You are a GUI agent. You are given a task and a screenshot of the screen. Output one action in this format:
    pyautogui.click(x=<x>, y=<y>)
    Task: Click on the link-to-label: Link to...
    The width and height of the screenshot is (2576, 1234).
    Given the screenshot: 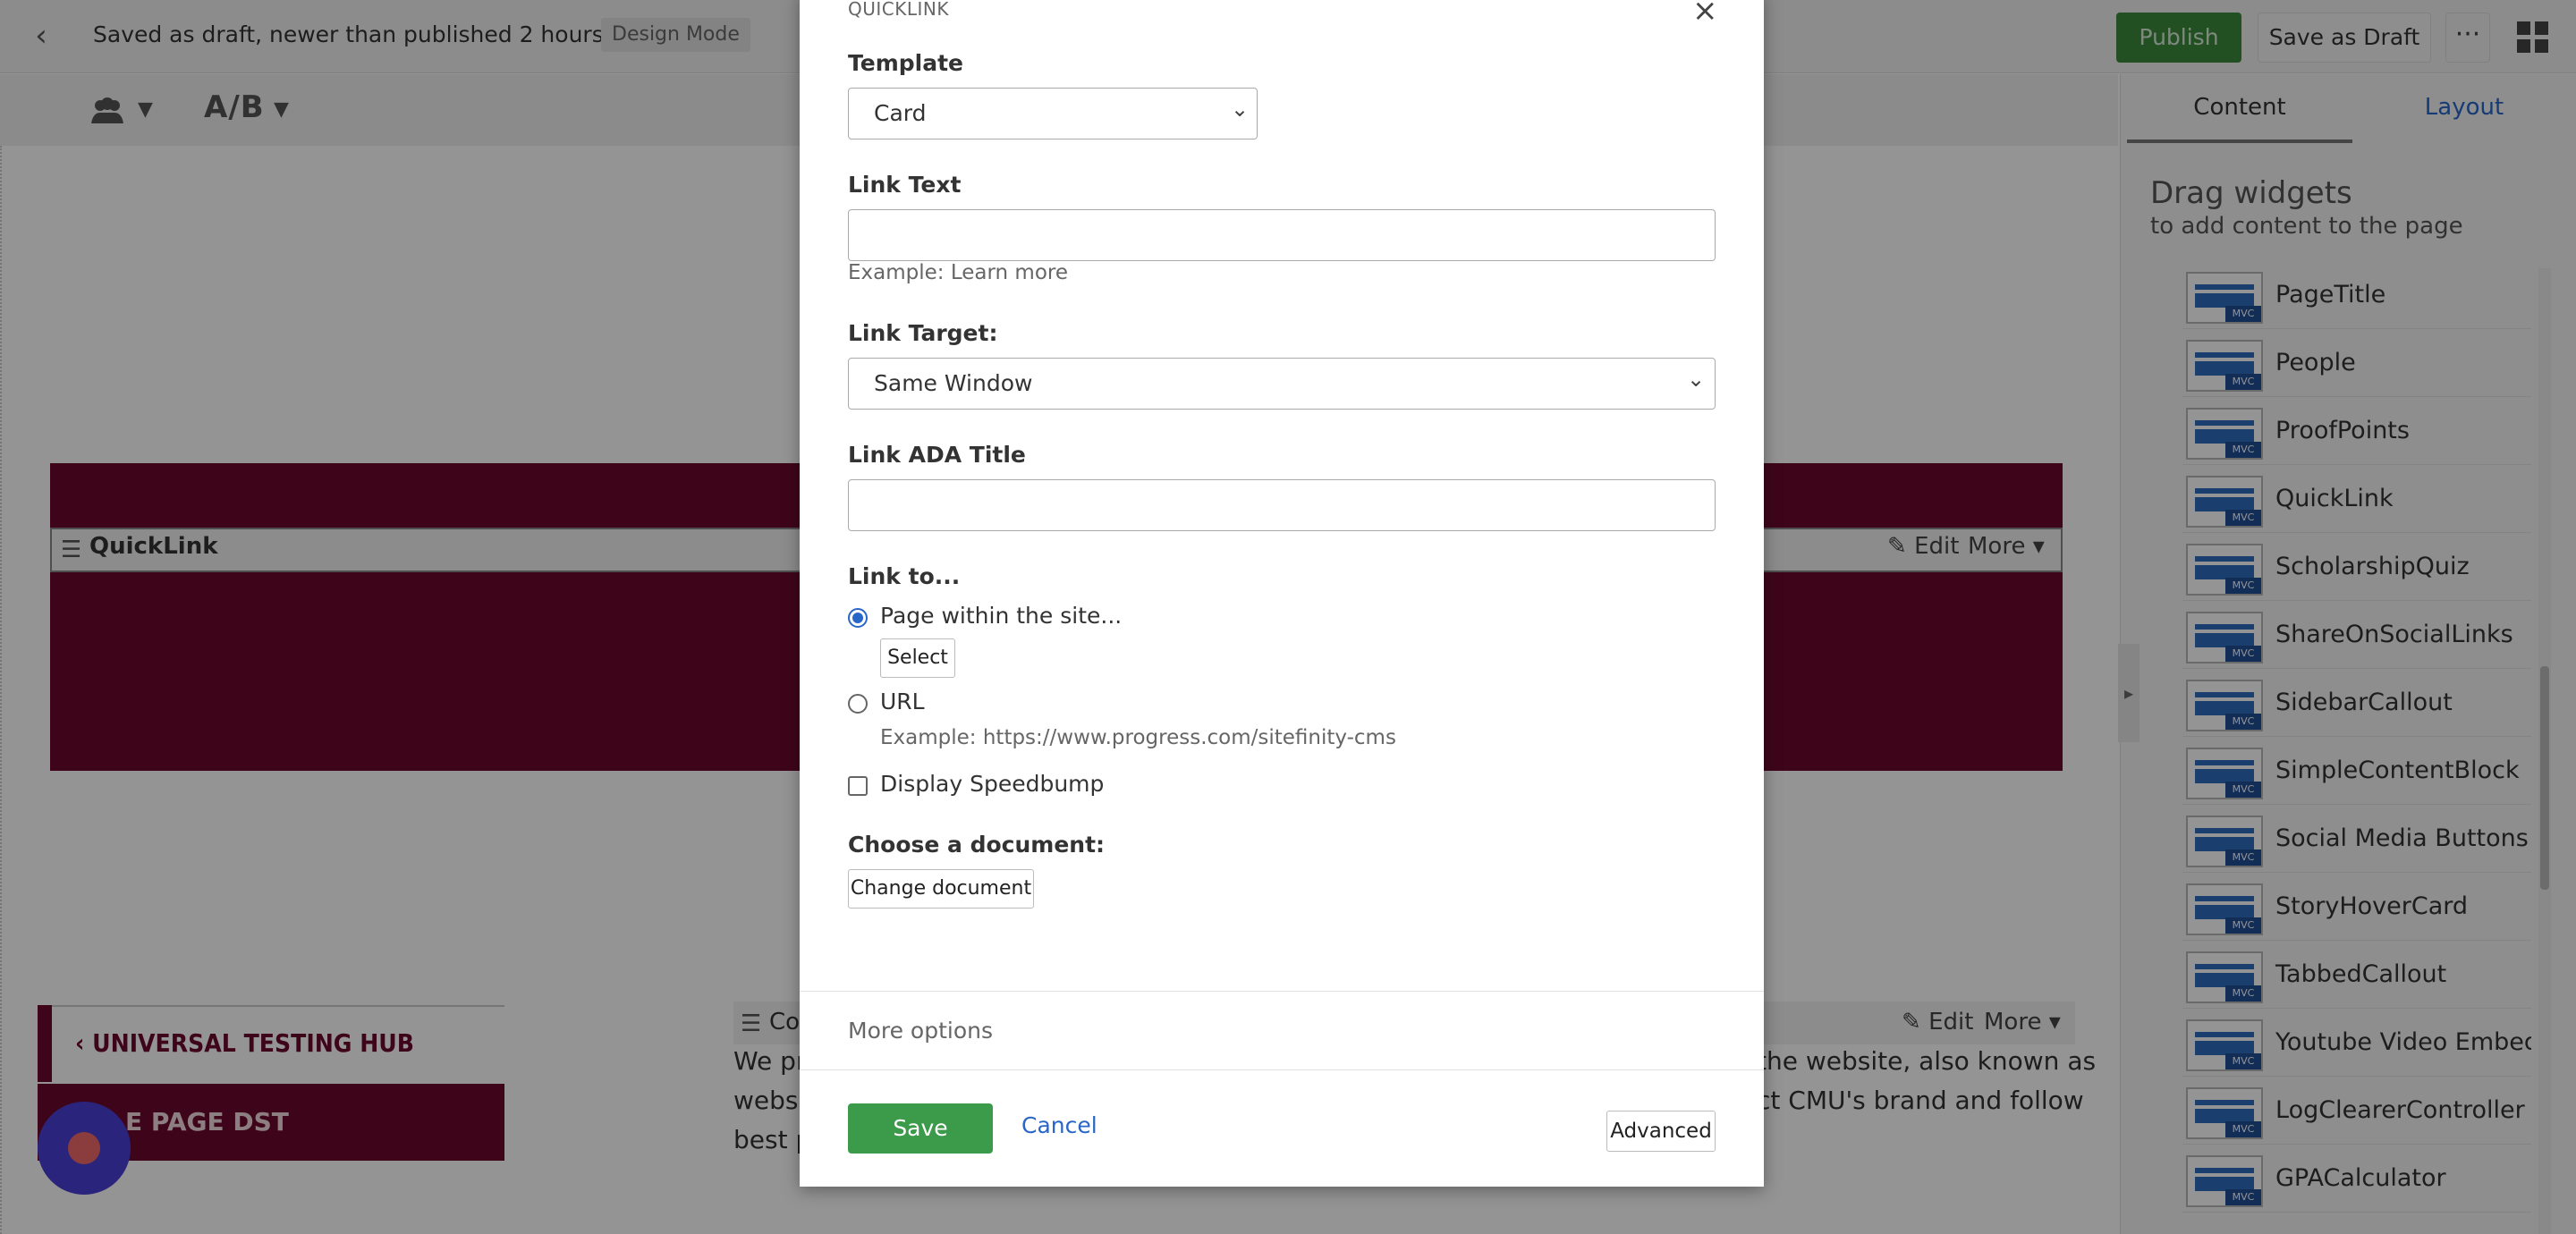 What is the action you would take?
    pyautogui.click(x=904, y=576)
    